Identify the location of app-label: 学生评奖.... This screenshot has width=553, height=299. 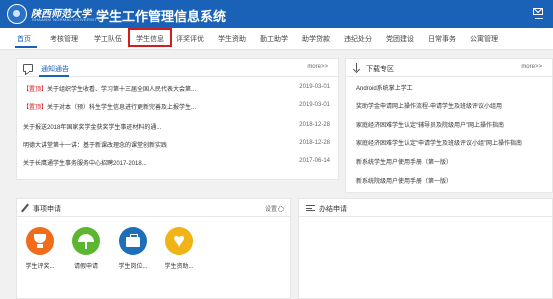
(40, 267).